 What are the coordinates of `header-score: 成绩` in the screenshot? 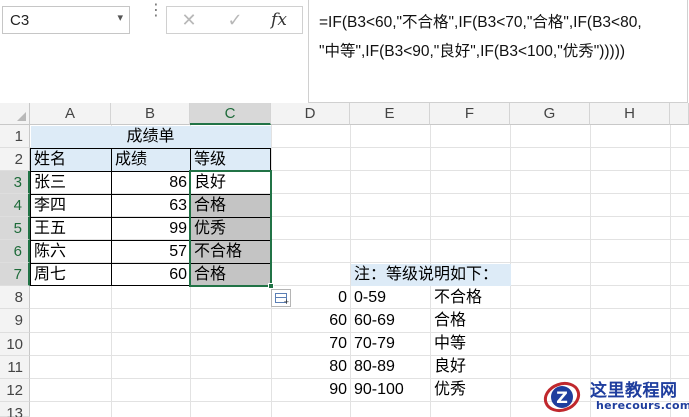 It's located at (151, 160).